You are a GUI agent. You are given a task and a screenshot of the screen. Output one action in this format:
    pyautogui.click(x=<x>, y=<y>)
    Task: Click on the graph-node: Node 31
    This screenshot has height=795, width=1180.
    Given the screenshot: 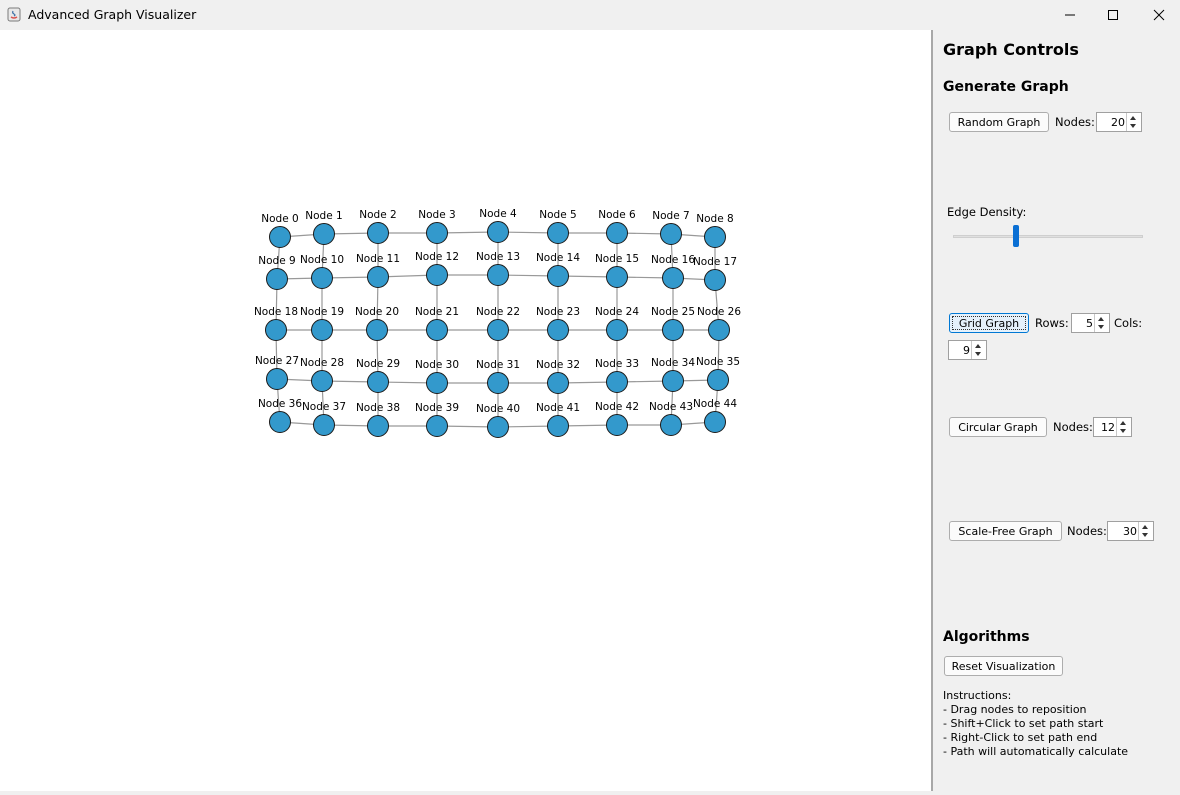 What is the action you would take?
    pyautogui.click(x=498, y=376)
    